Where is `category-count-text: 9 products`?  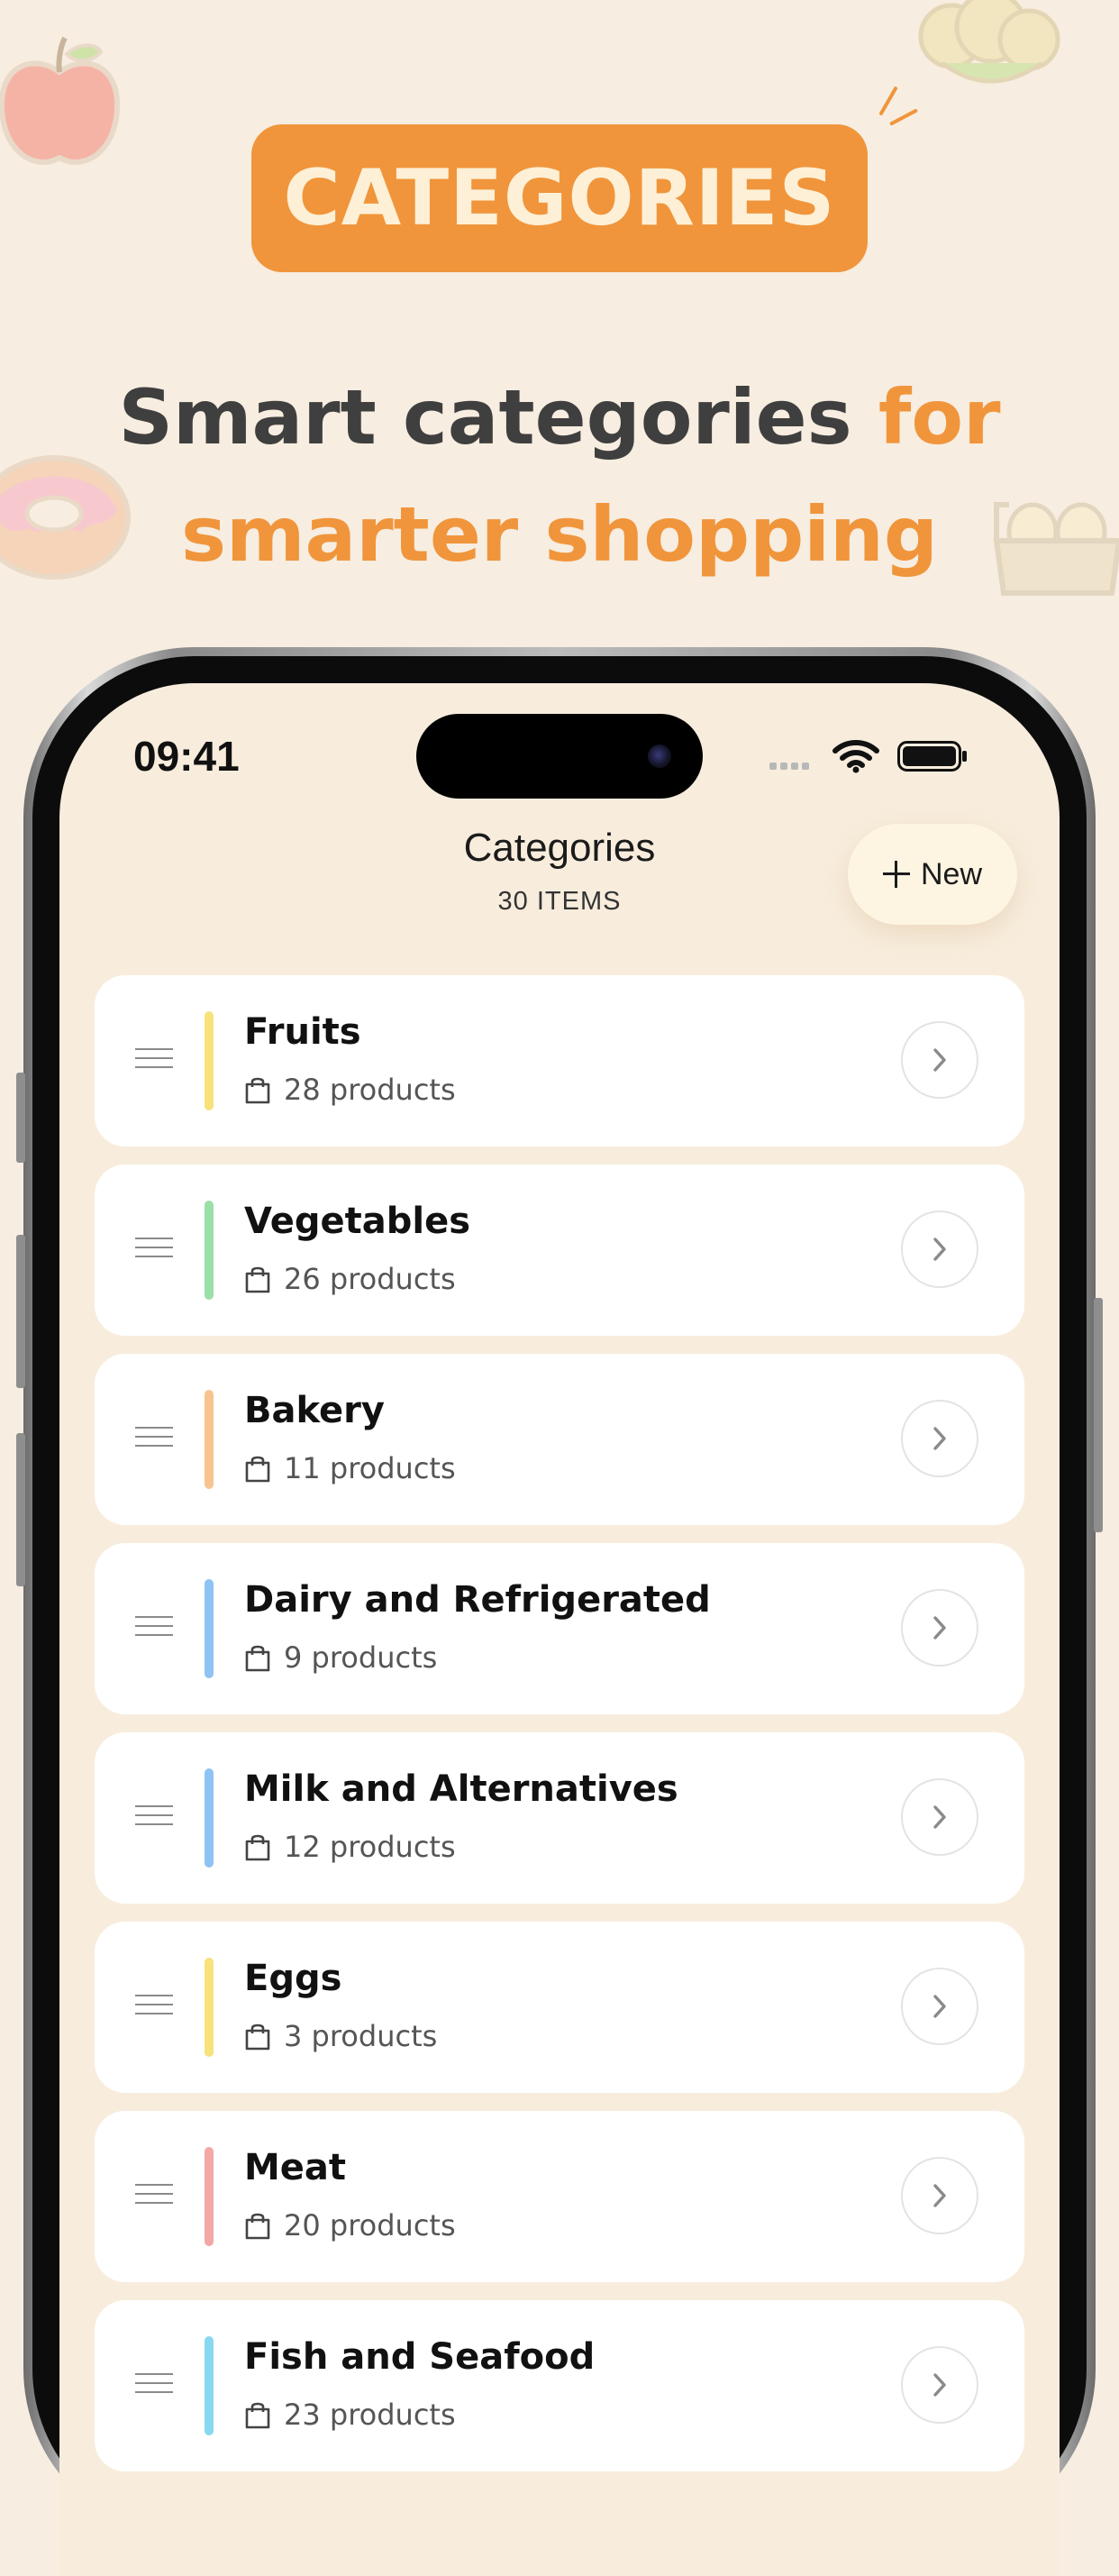 category-count-text: 9 products is located at coordinates (361, 1658).